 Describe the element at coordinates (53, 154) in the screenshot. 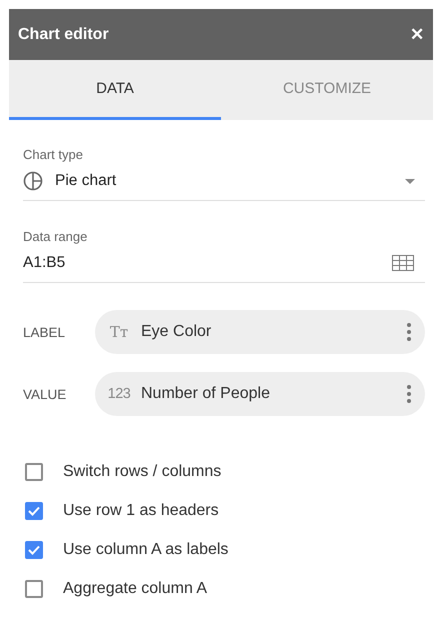

I see `field-label: Chart type` at that location.